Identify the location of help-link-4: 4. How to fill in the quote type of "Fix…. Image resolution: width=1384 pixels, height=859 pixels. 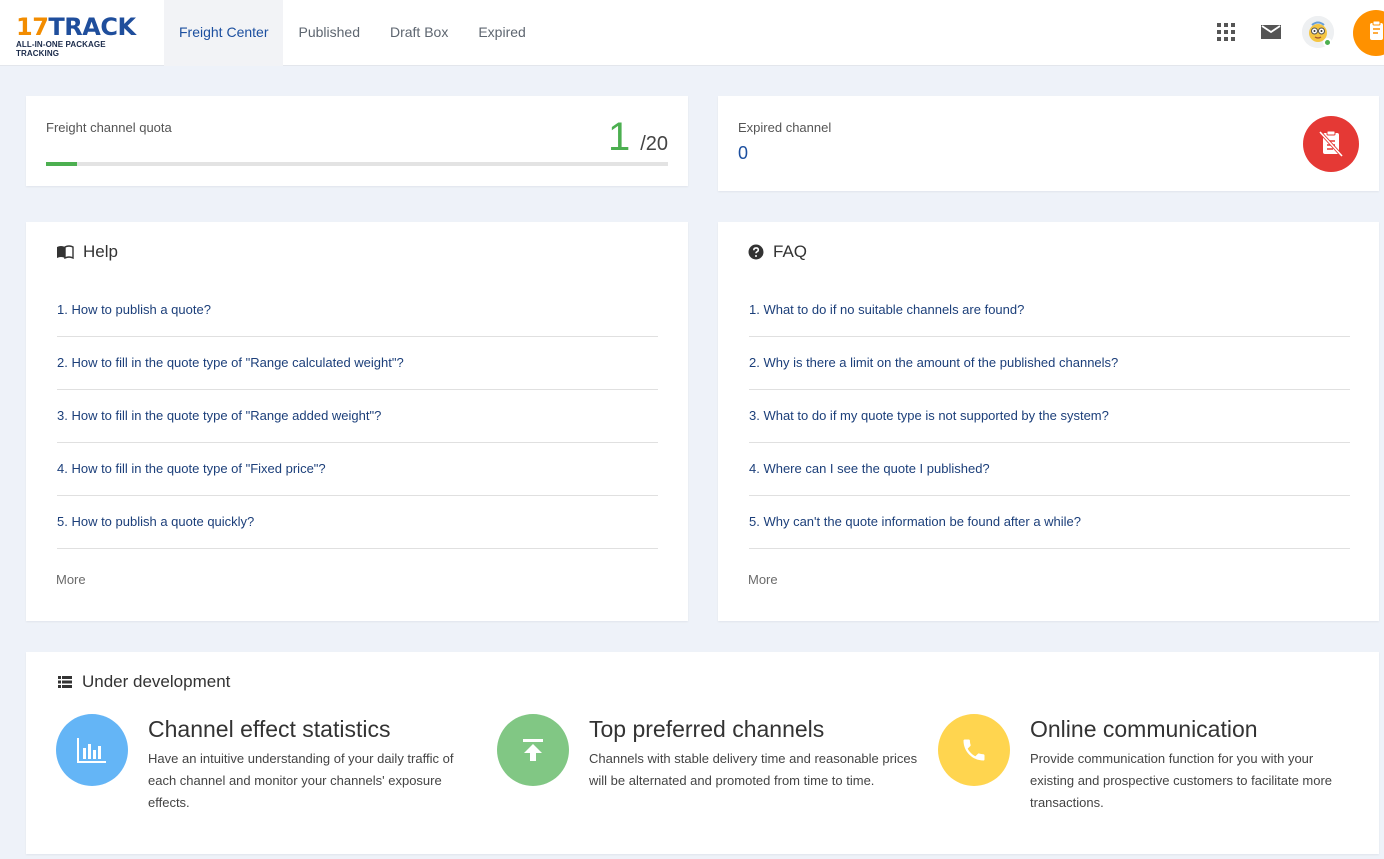
(191, 469).